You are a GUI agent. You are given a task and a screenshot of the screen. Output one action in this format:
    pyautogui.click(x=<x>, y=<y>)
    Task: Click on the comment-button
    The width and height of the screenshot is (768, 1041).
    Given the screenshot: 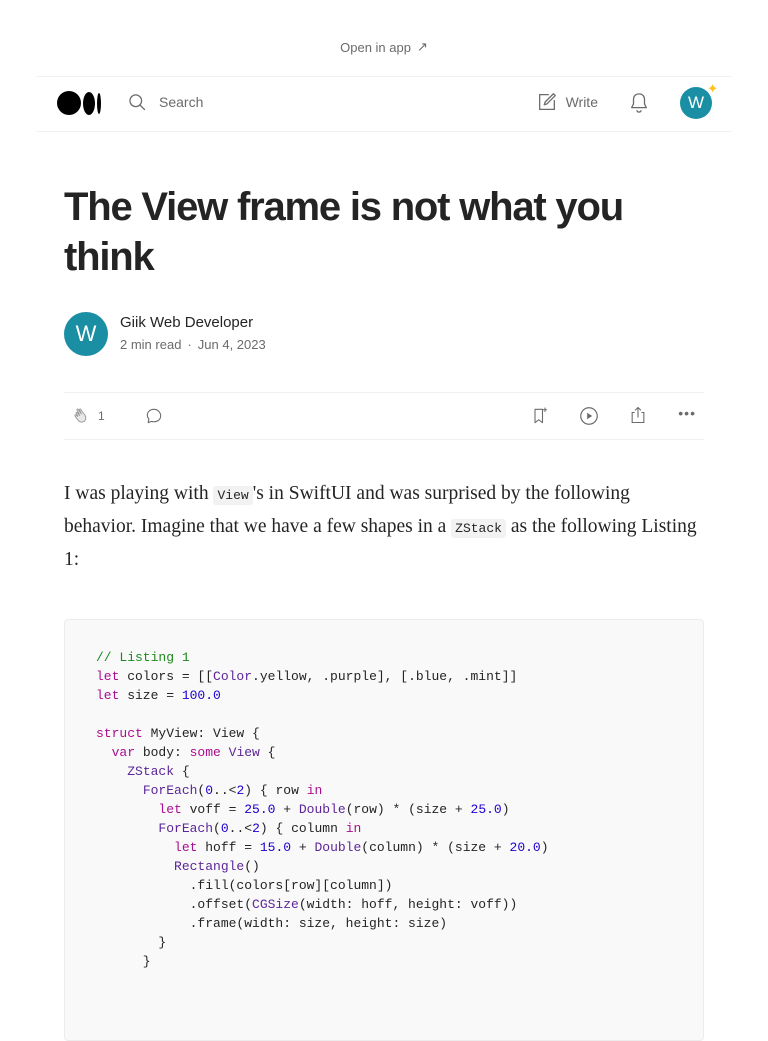 What is the action you would take?
    pyautogui.click(x=154, y=418)
    